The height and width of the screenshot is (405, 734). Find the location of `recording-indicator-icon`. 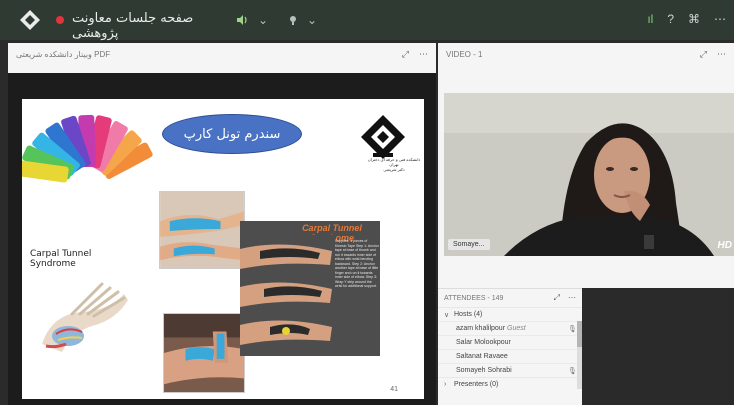

recording-indicator-icon is located at coordinates (60, 20).